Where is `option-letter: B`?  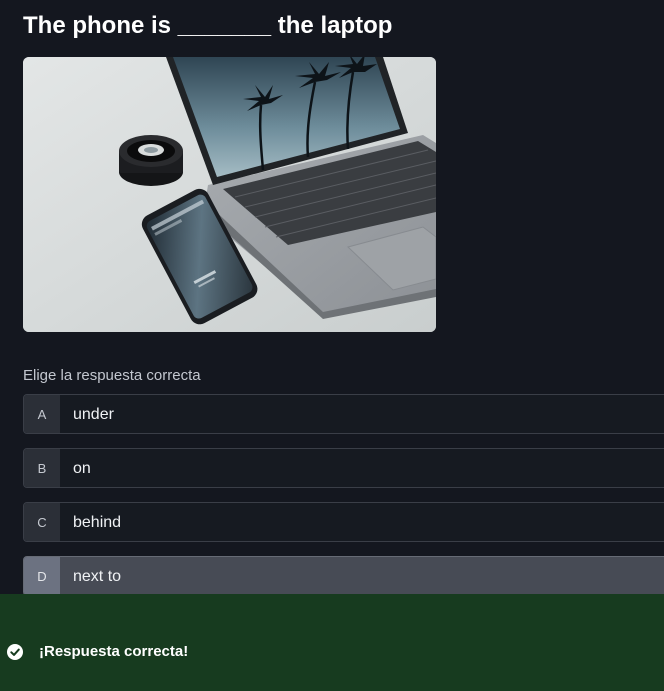
option-letter: B is located at coordinates (42, 468).